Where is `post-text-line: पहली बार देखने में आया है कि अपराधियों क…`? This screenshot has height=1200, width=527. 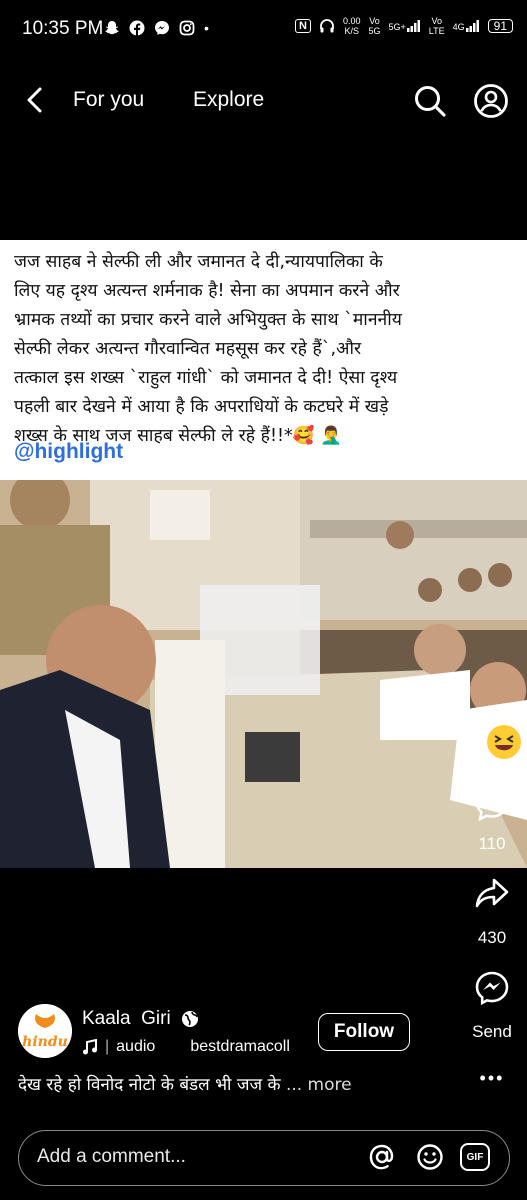 post-text-line: पहली बार देखने में आया है कि अपराधियों क… is located at coordinates (201, 407).